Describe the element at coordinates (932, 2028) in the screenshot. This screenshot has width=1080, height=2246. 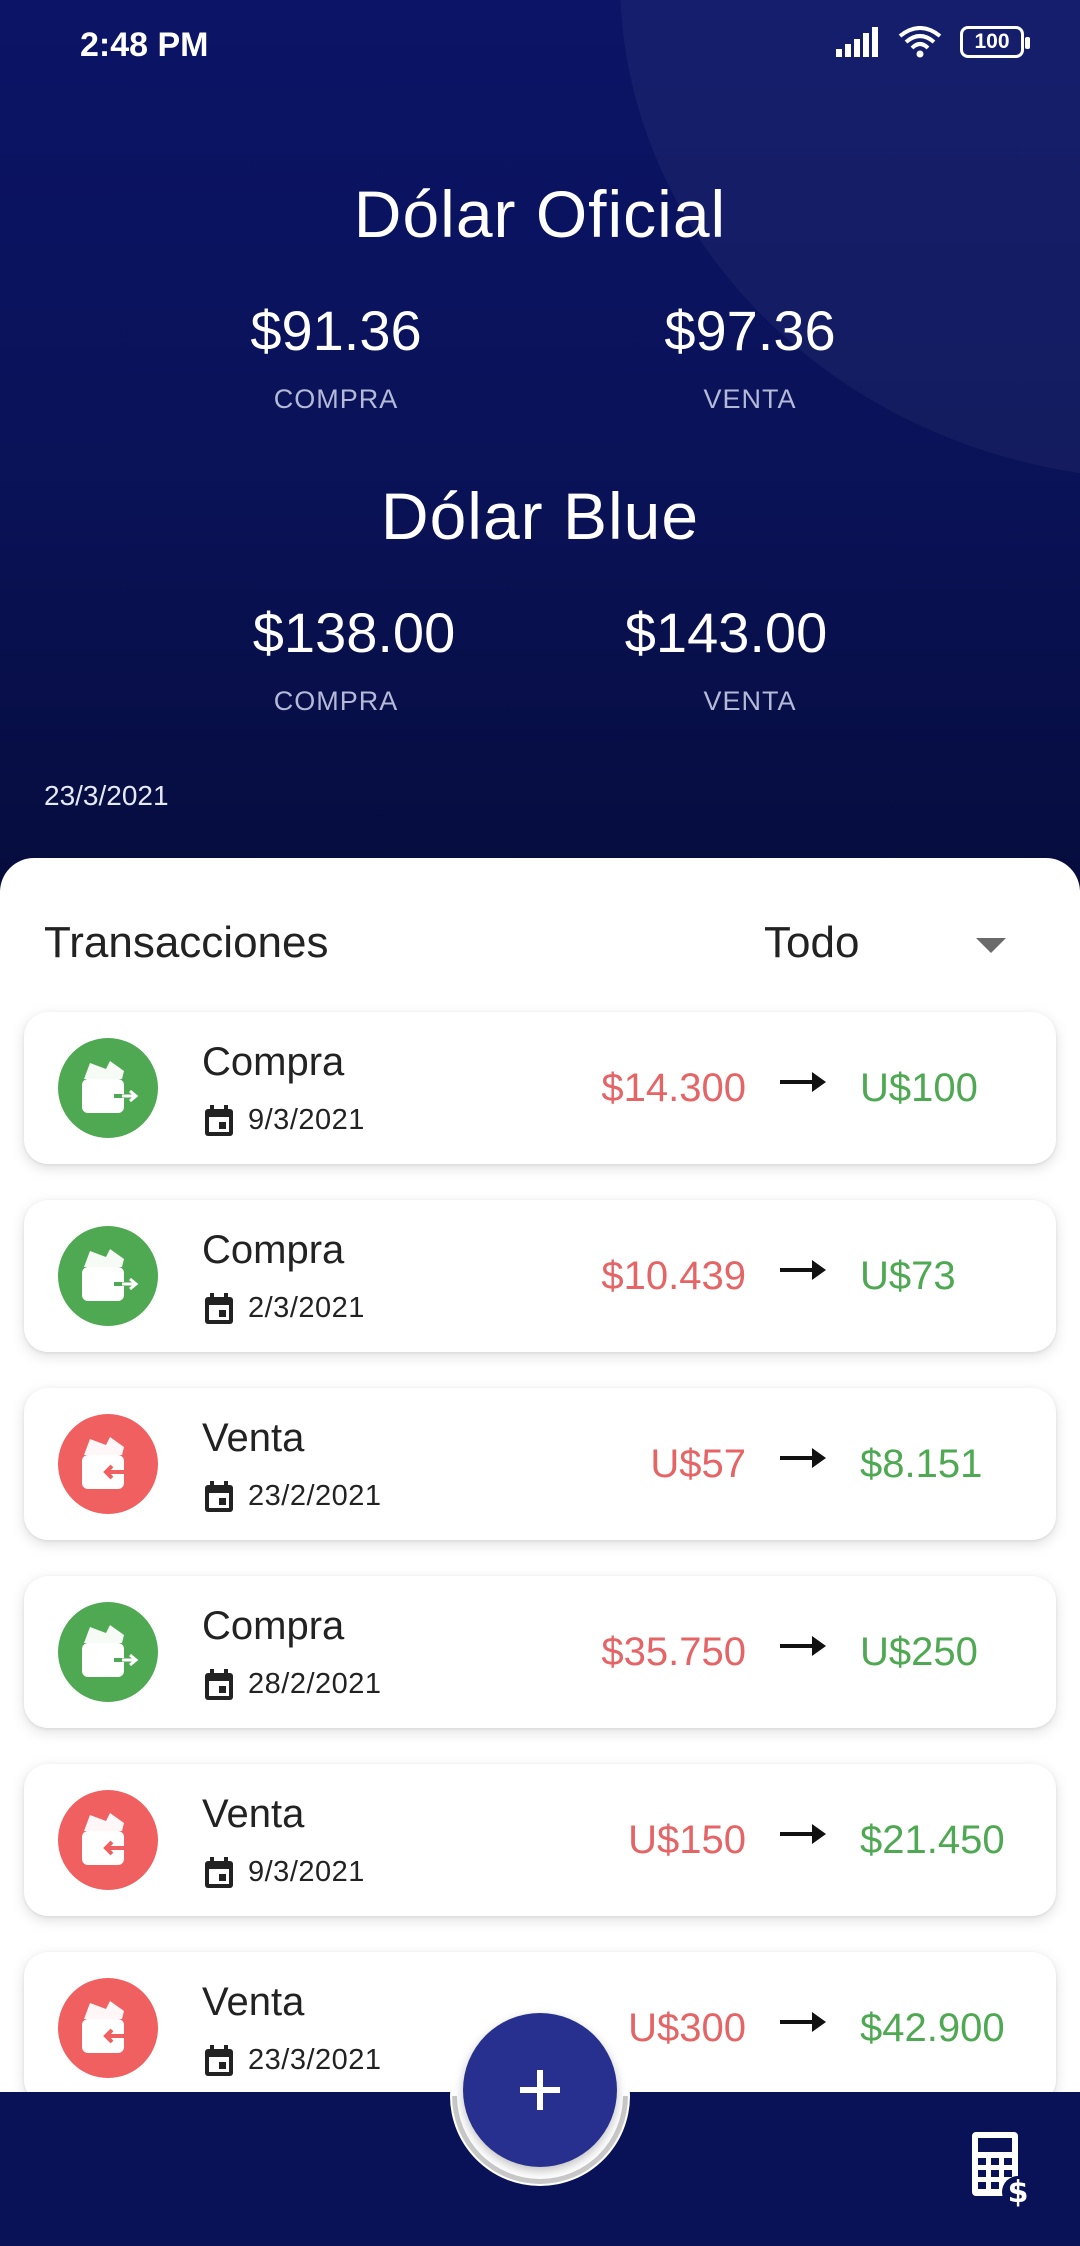
I see `transaction-to-amount: $42.900` at that location.